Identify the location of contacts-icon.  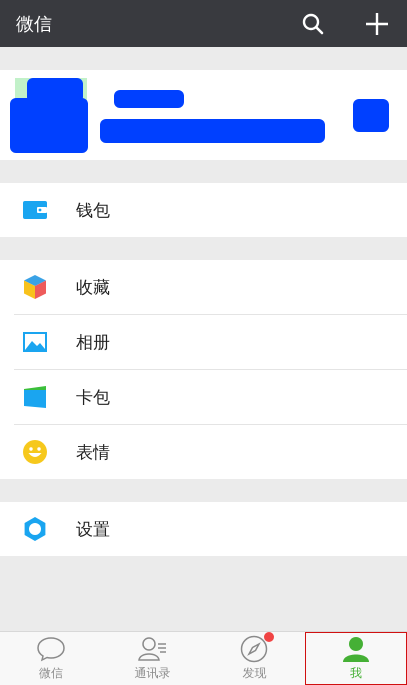
(153, 649).